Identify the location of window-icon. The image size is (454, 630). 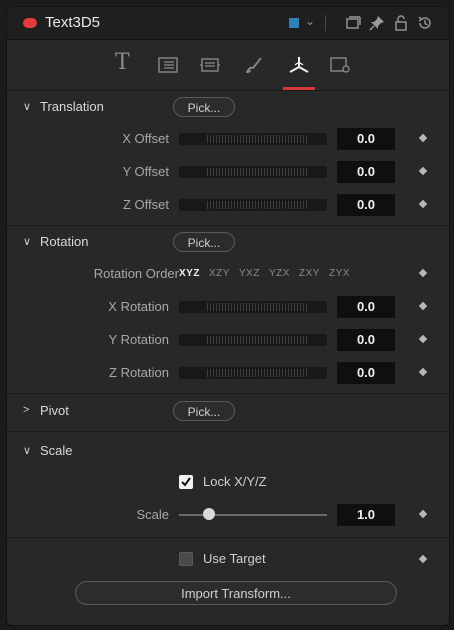
(353, 23).